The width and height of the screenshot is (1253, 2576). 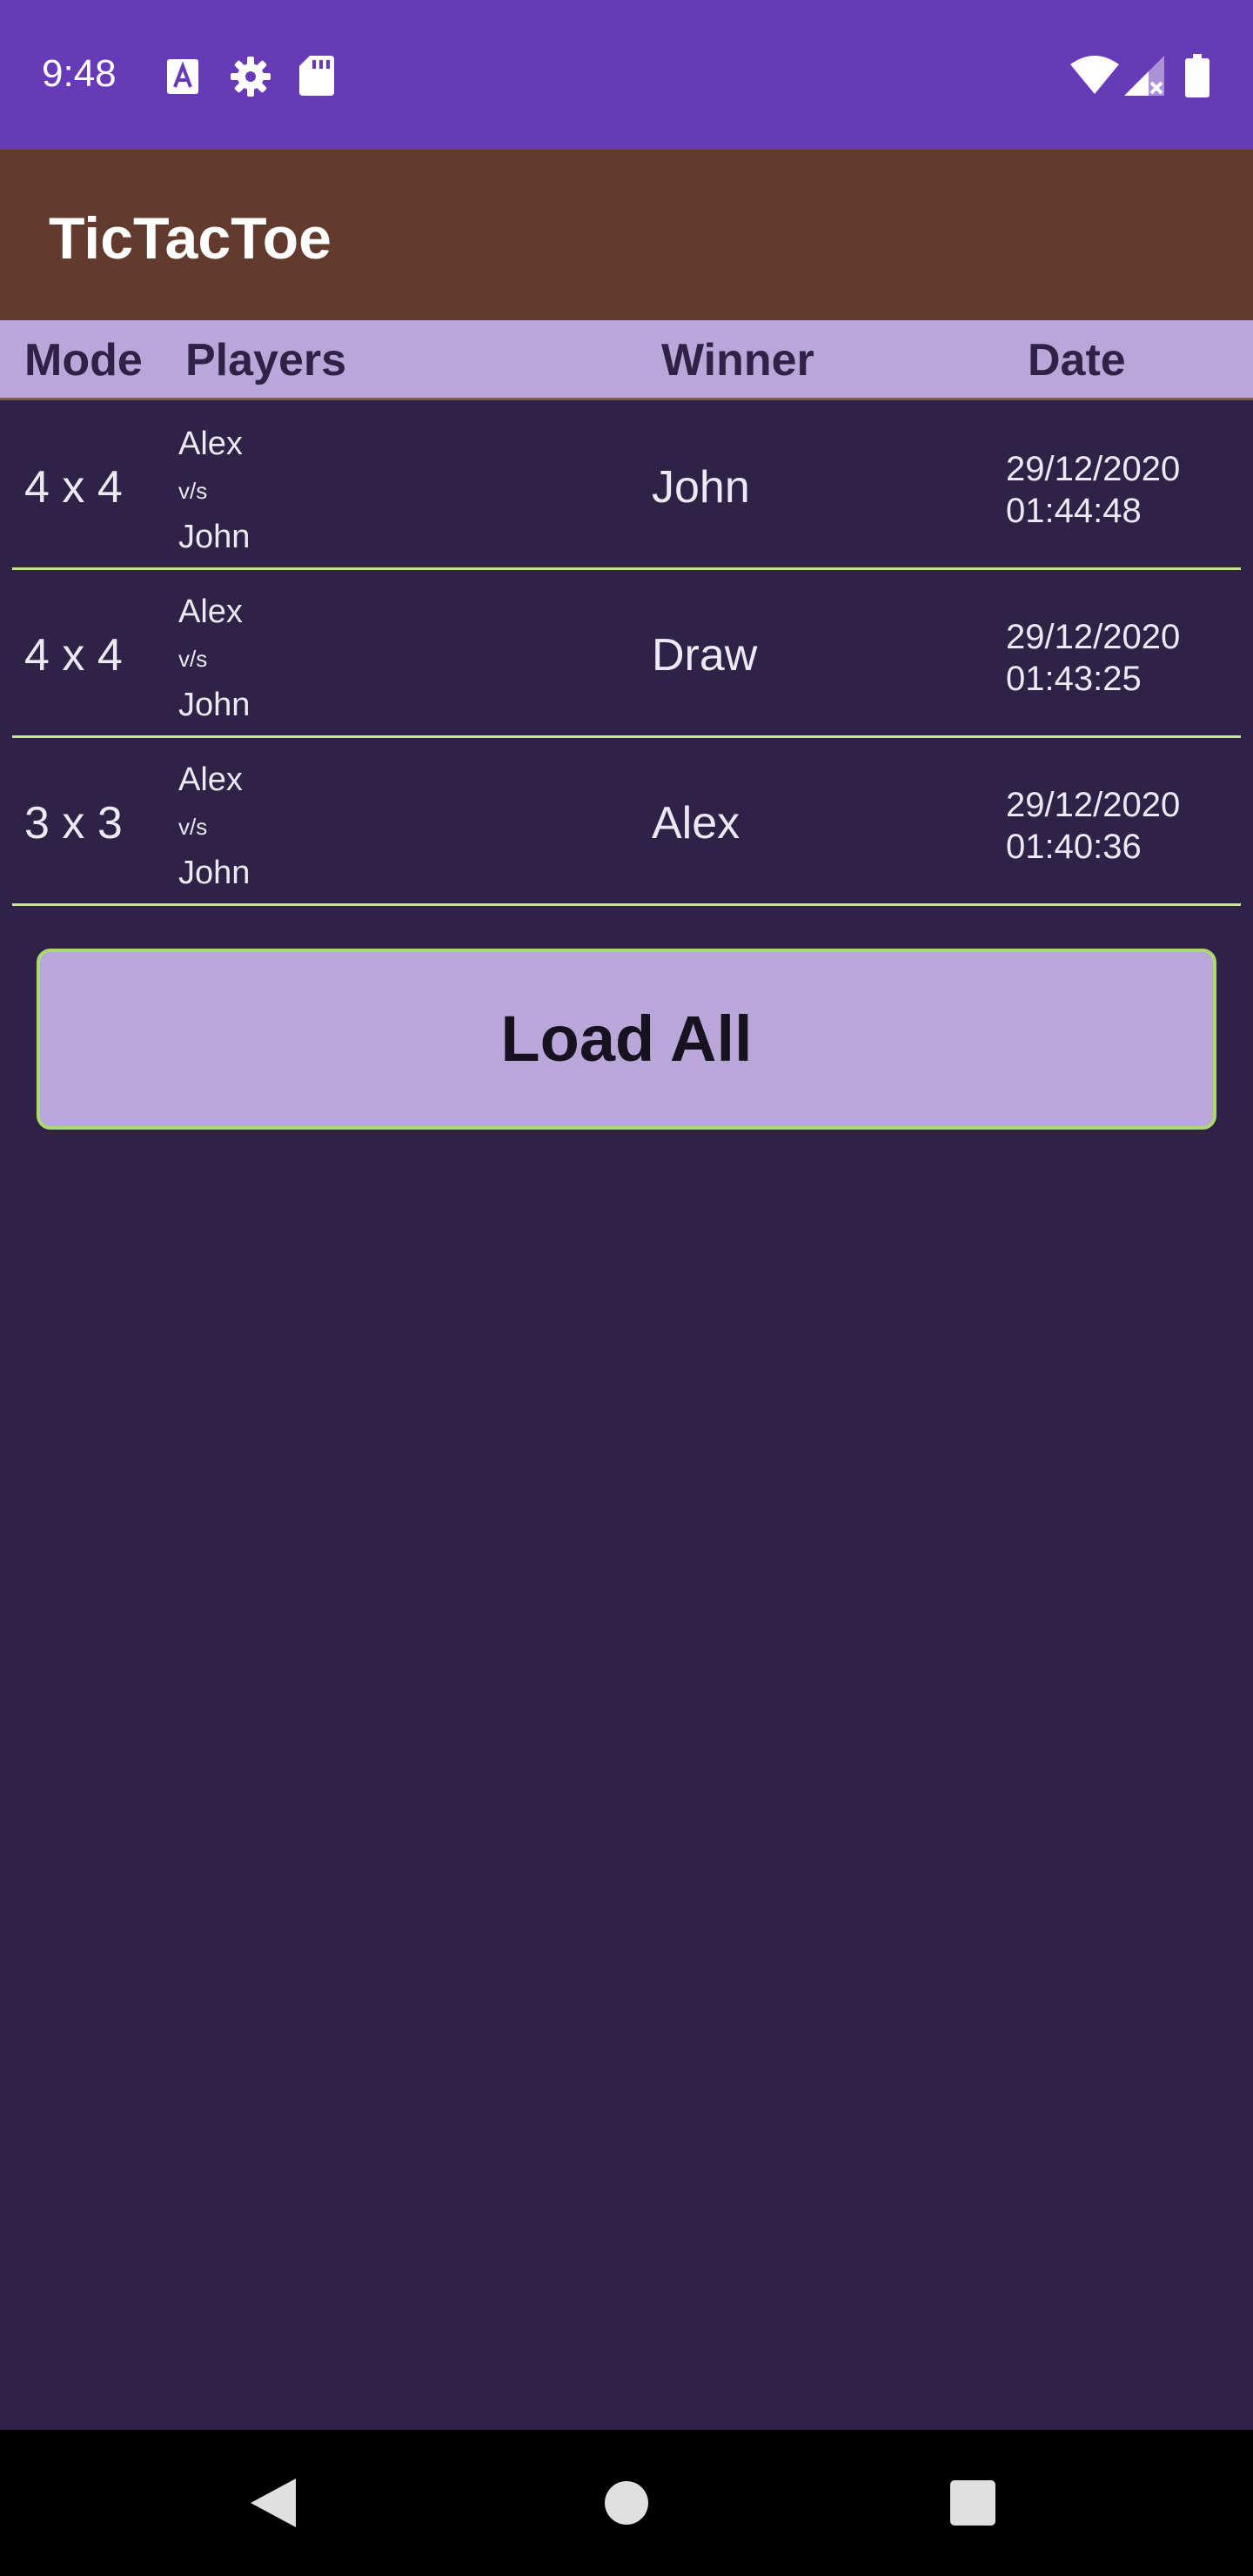 What do you see at coordinates (705, 655) in the screenshot?
I see `row-winner: Draw` at bounding box center [705, 655].